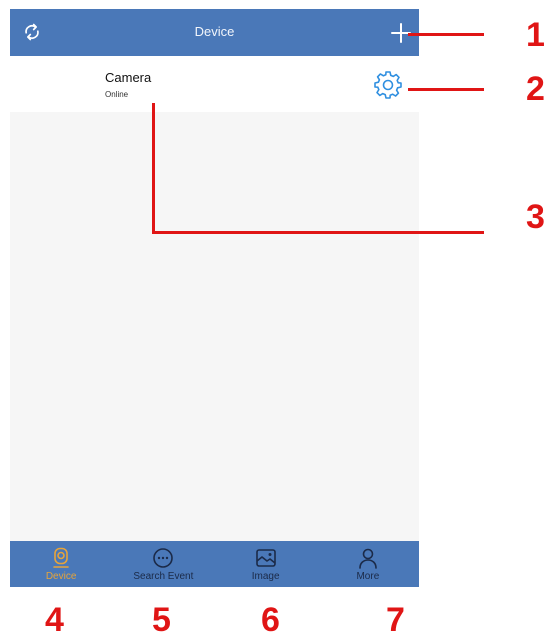  I want to click on tab-search-event: Search Event, so click(163, 564).